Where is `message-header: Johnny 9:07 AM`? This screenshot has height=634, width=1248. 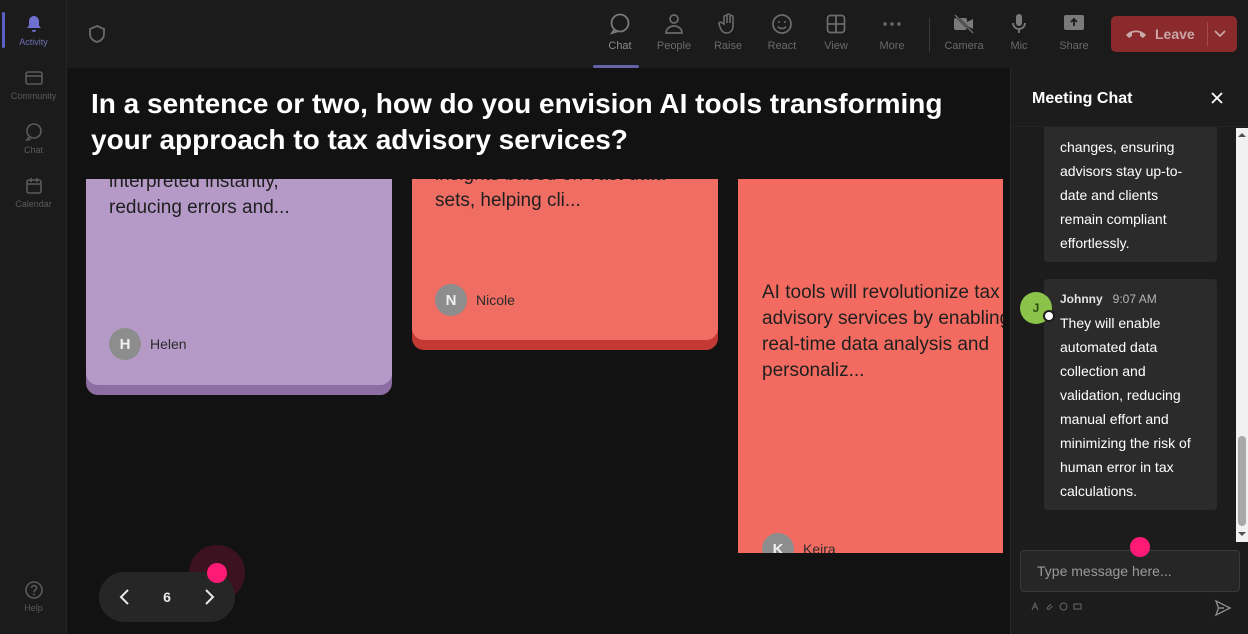 message-header: Johnny 9:07 AM is located at coordinates (1130, 295).